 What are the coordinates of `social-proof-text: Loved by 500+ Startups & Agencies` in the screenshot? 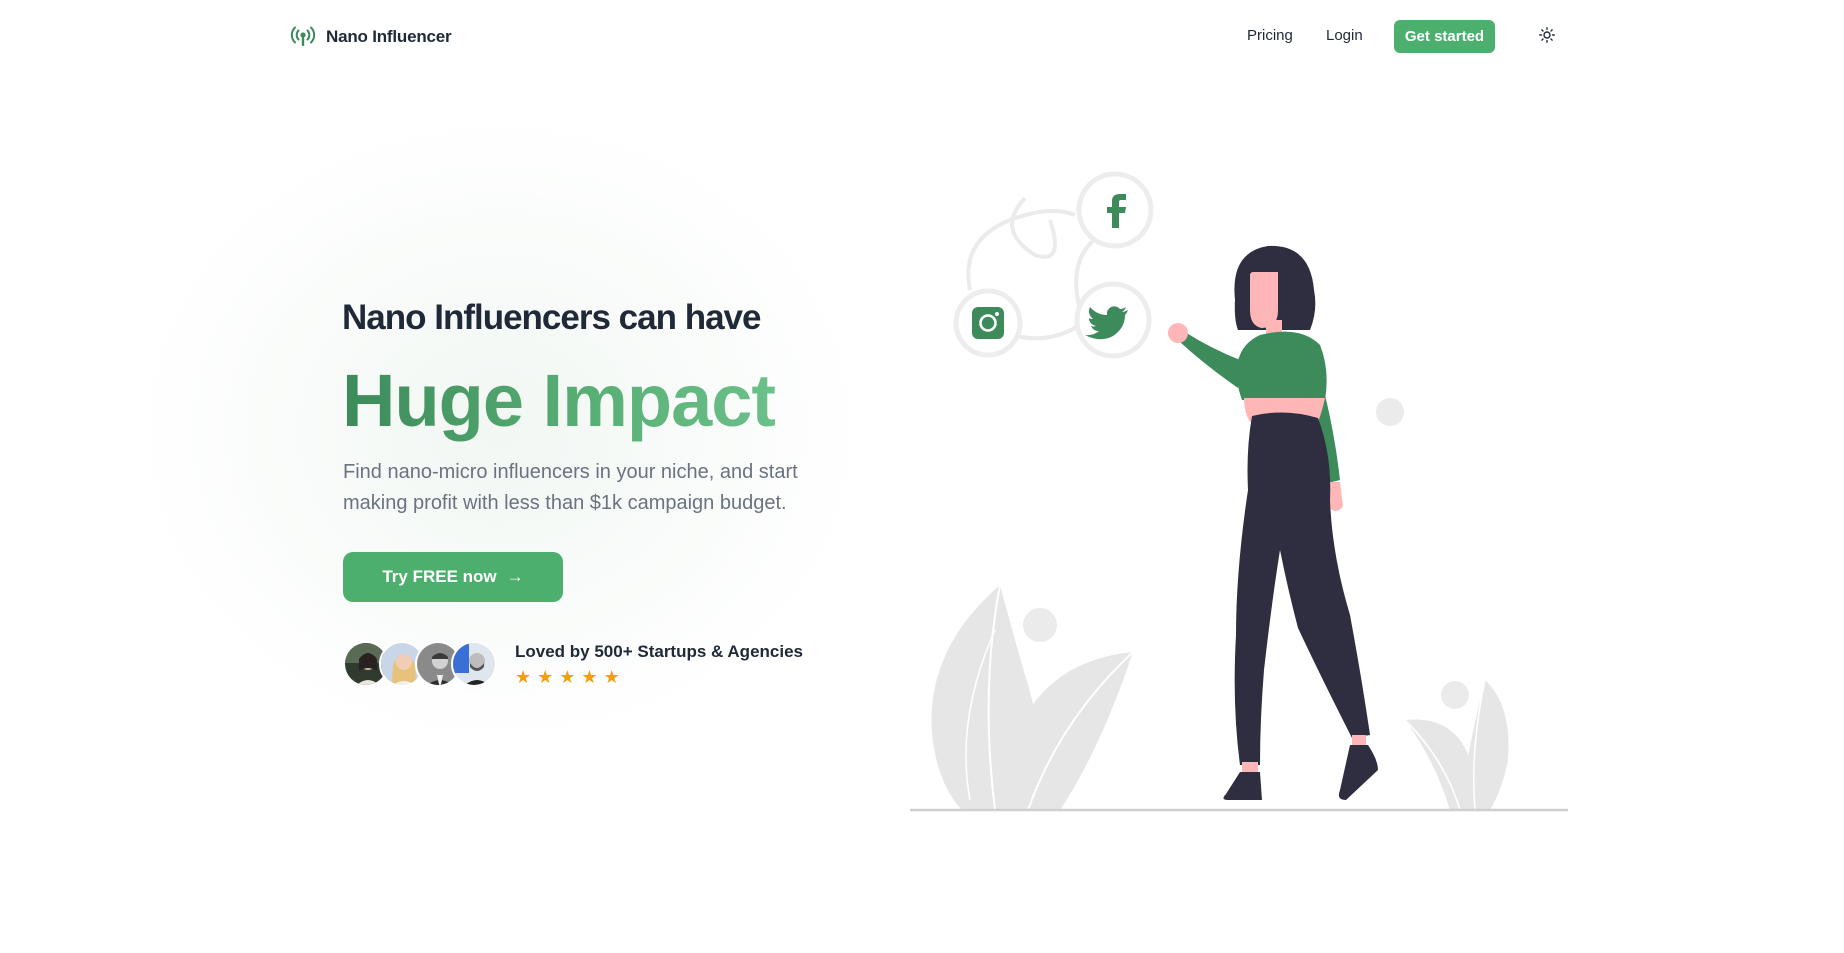 It's located at (659, 651).